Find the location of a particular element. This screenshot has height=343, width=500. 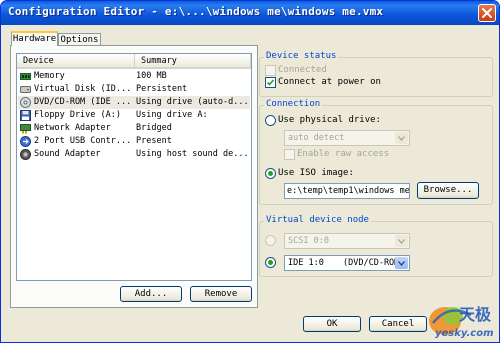

column-header-device-label: Device is located at coordinates (38, 61).